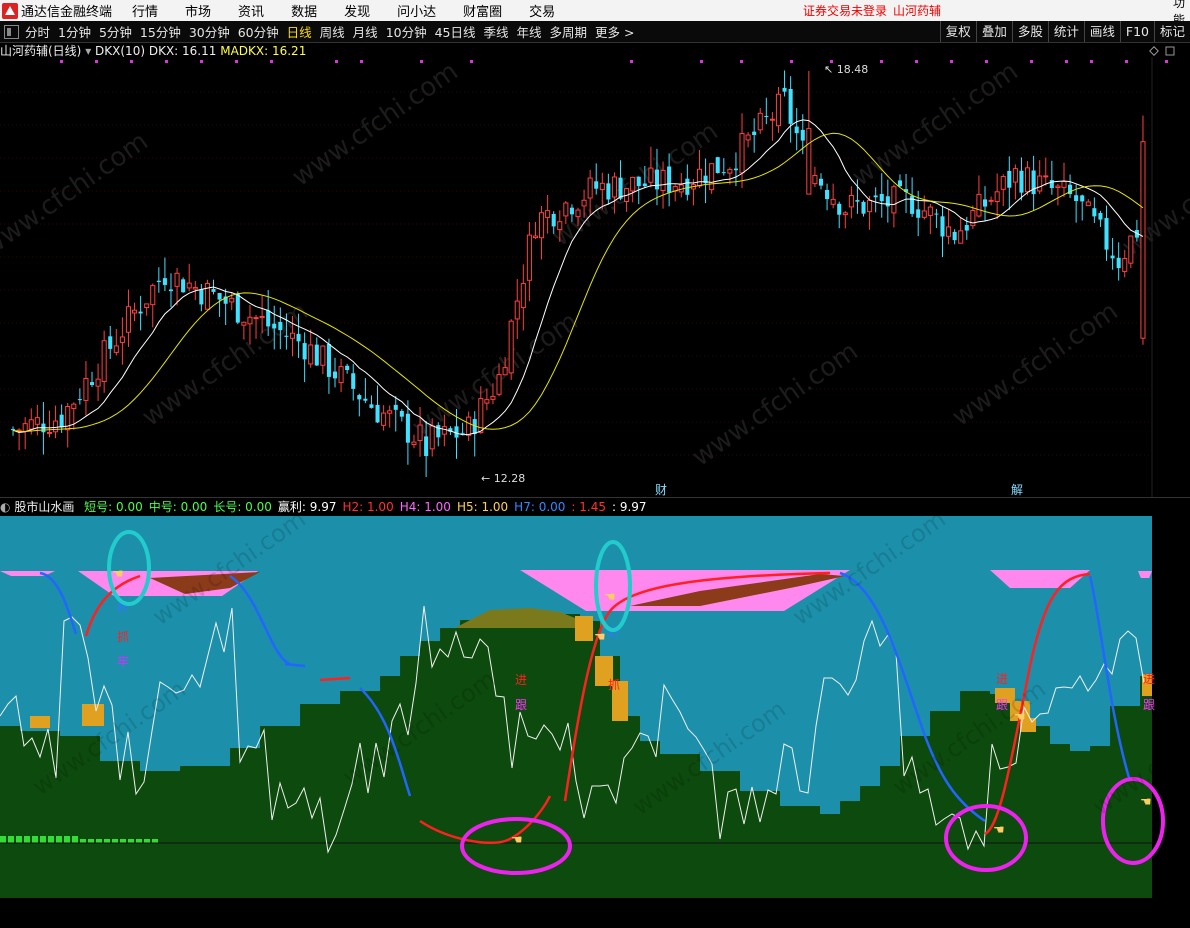 This screenshot has height=928, width=1190. I want to click on tool-draw: 画线, so click(1101, 31).